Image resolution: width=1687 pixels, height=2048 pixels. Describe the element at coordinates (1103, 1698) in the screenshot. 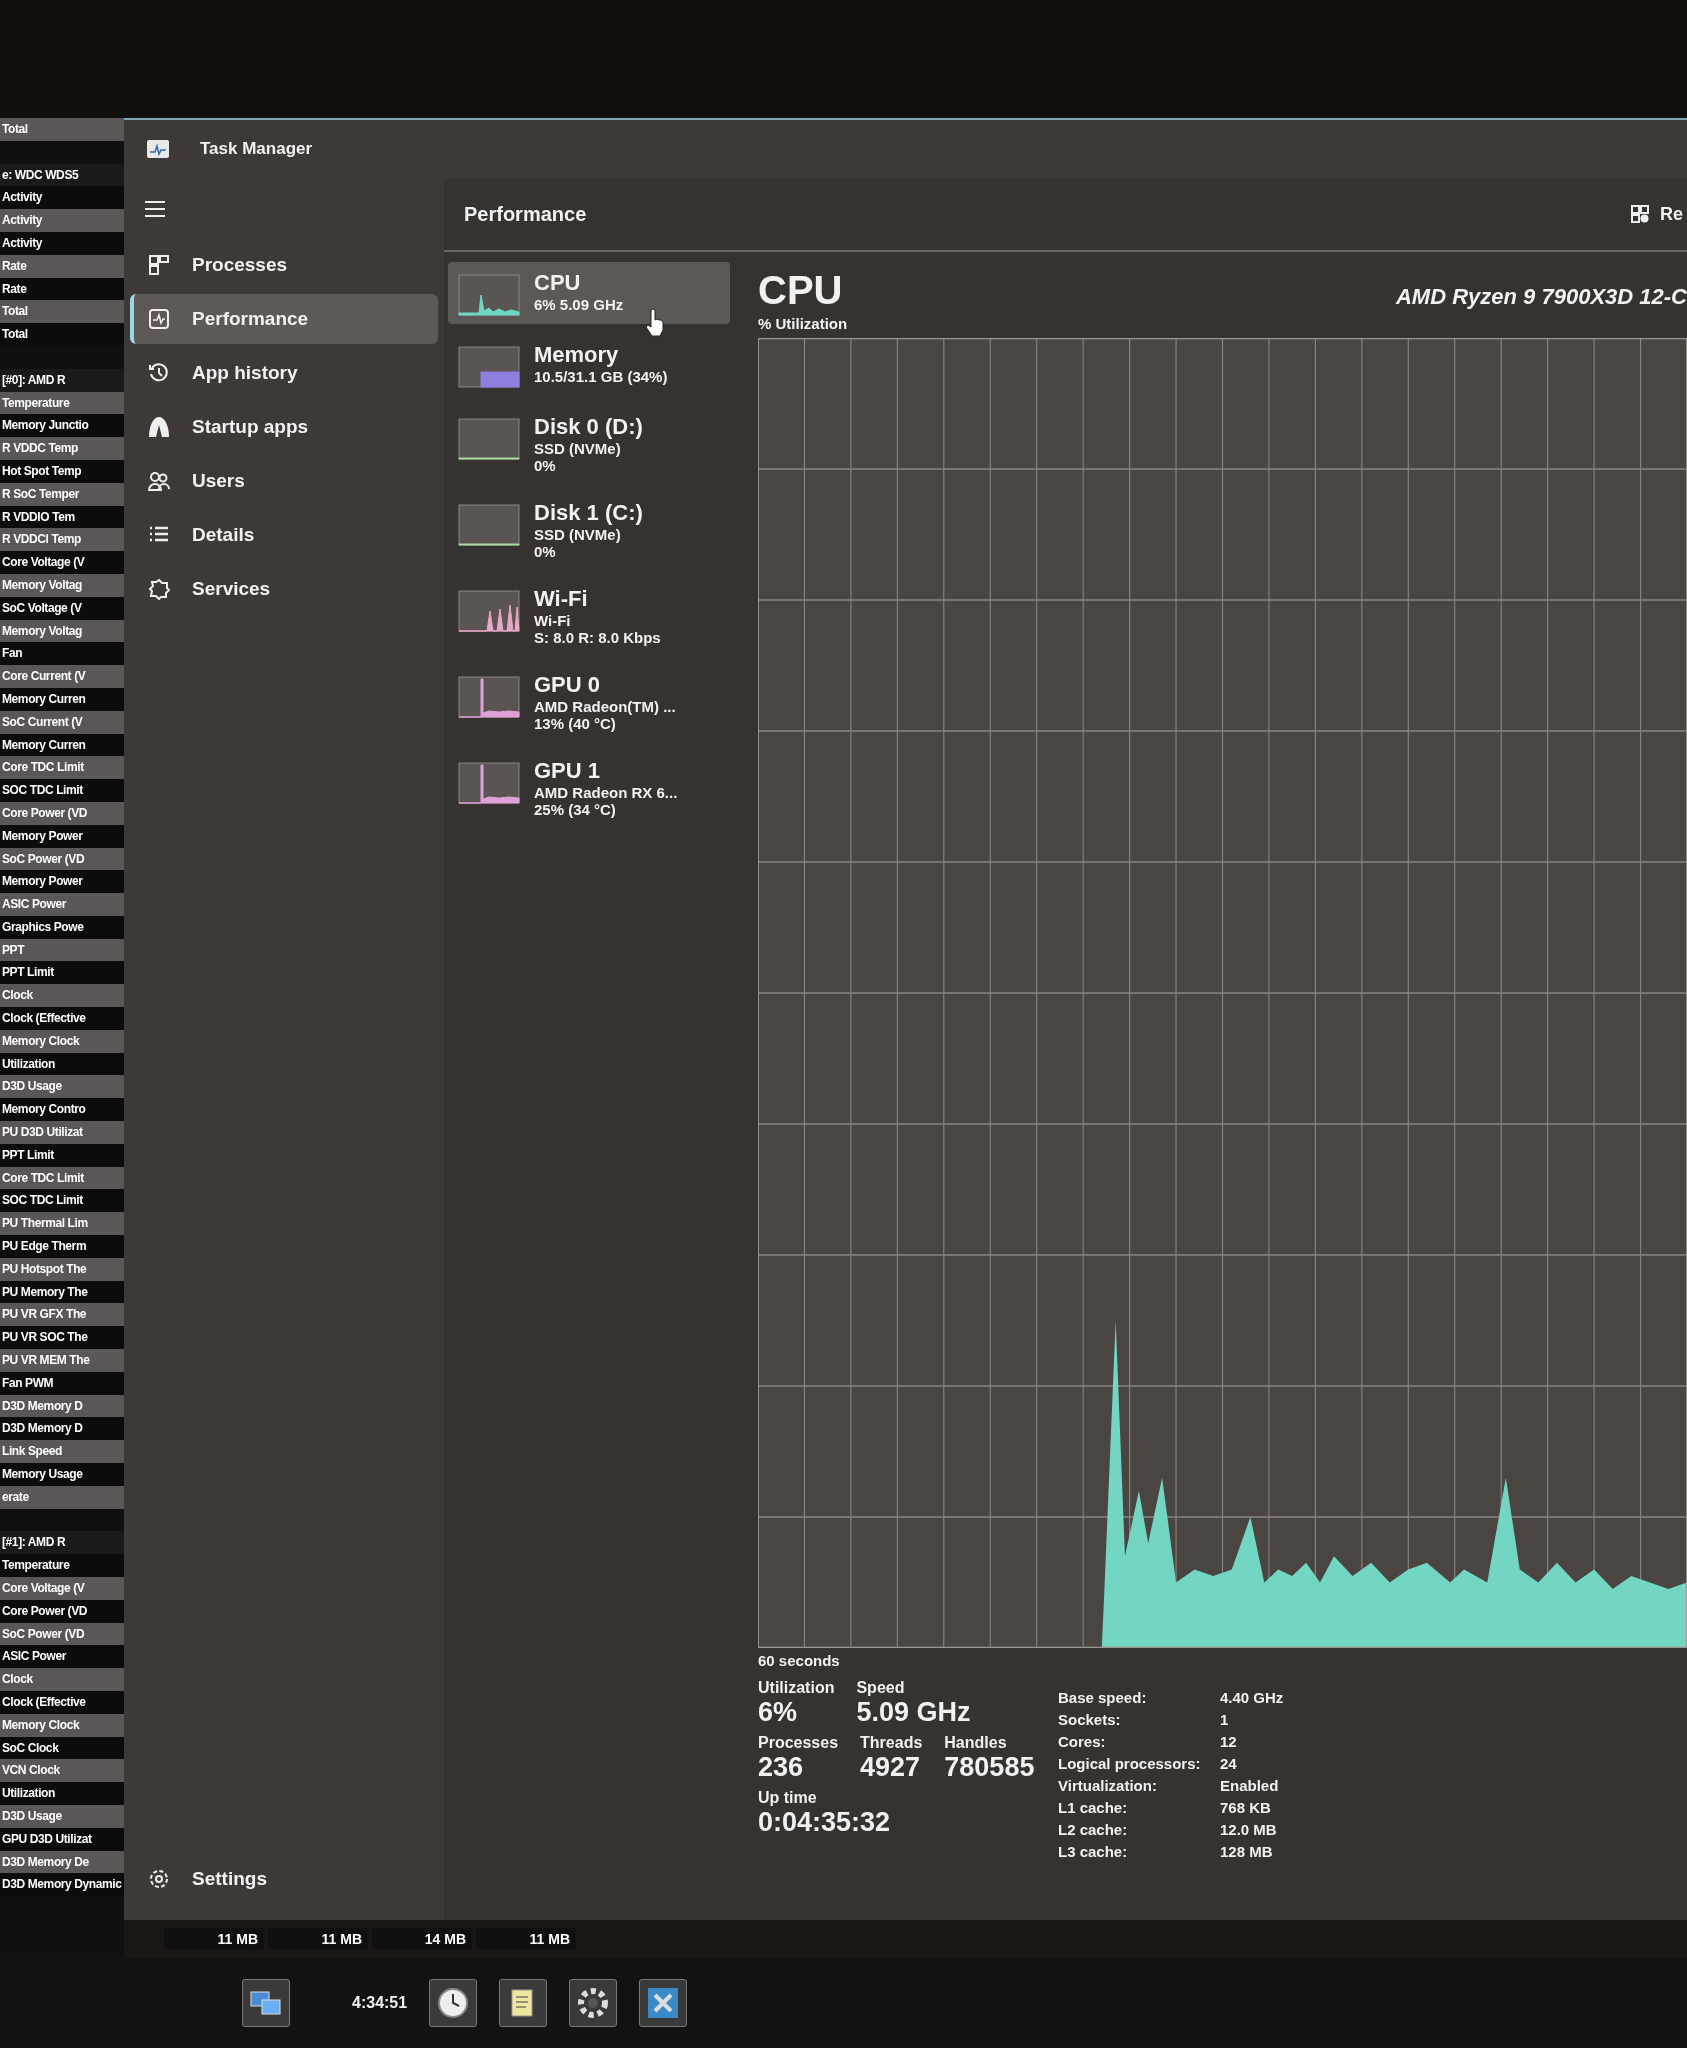

I see `spec-label: Base speed:` at that location.